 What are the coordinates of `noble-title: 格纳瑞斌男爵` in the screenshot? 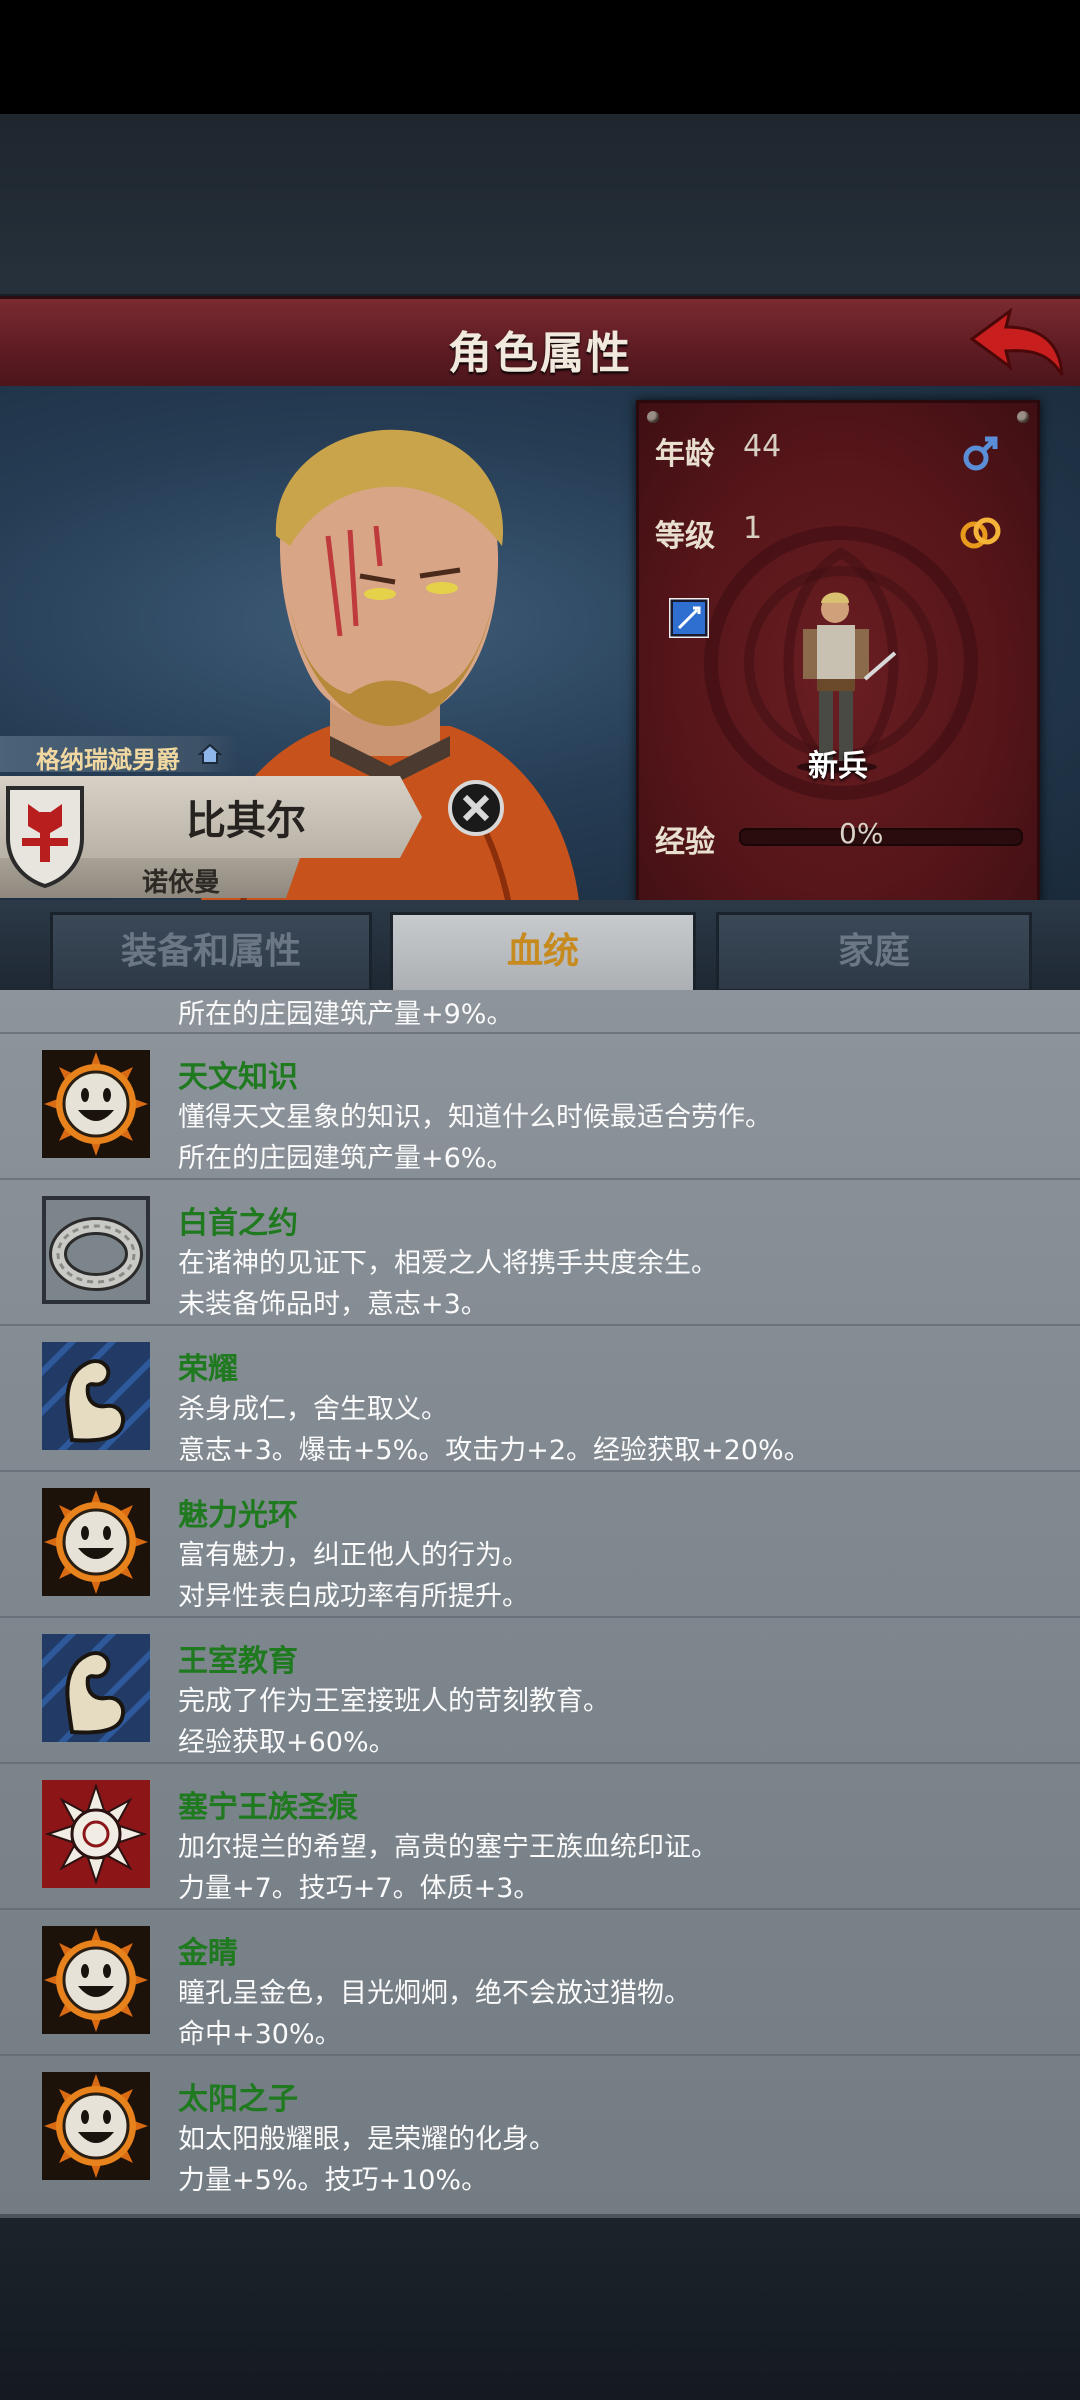 It's located at (108, 760).